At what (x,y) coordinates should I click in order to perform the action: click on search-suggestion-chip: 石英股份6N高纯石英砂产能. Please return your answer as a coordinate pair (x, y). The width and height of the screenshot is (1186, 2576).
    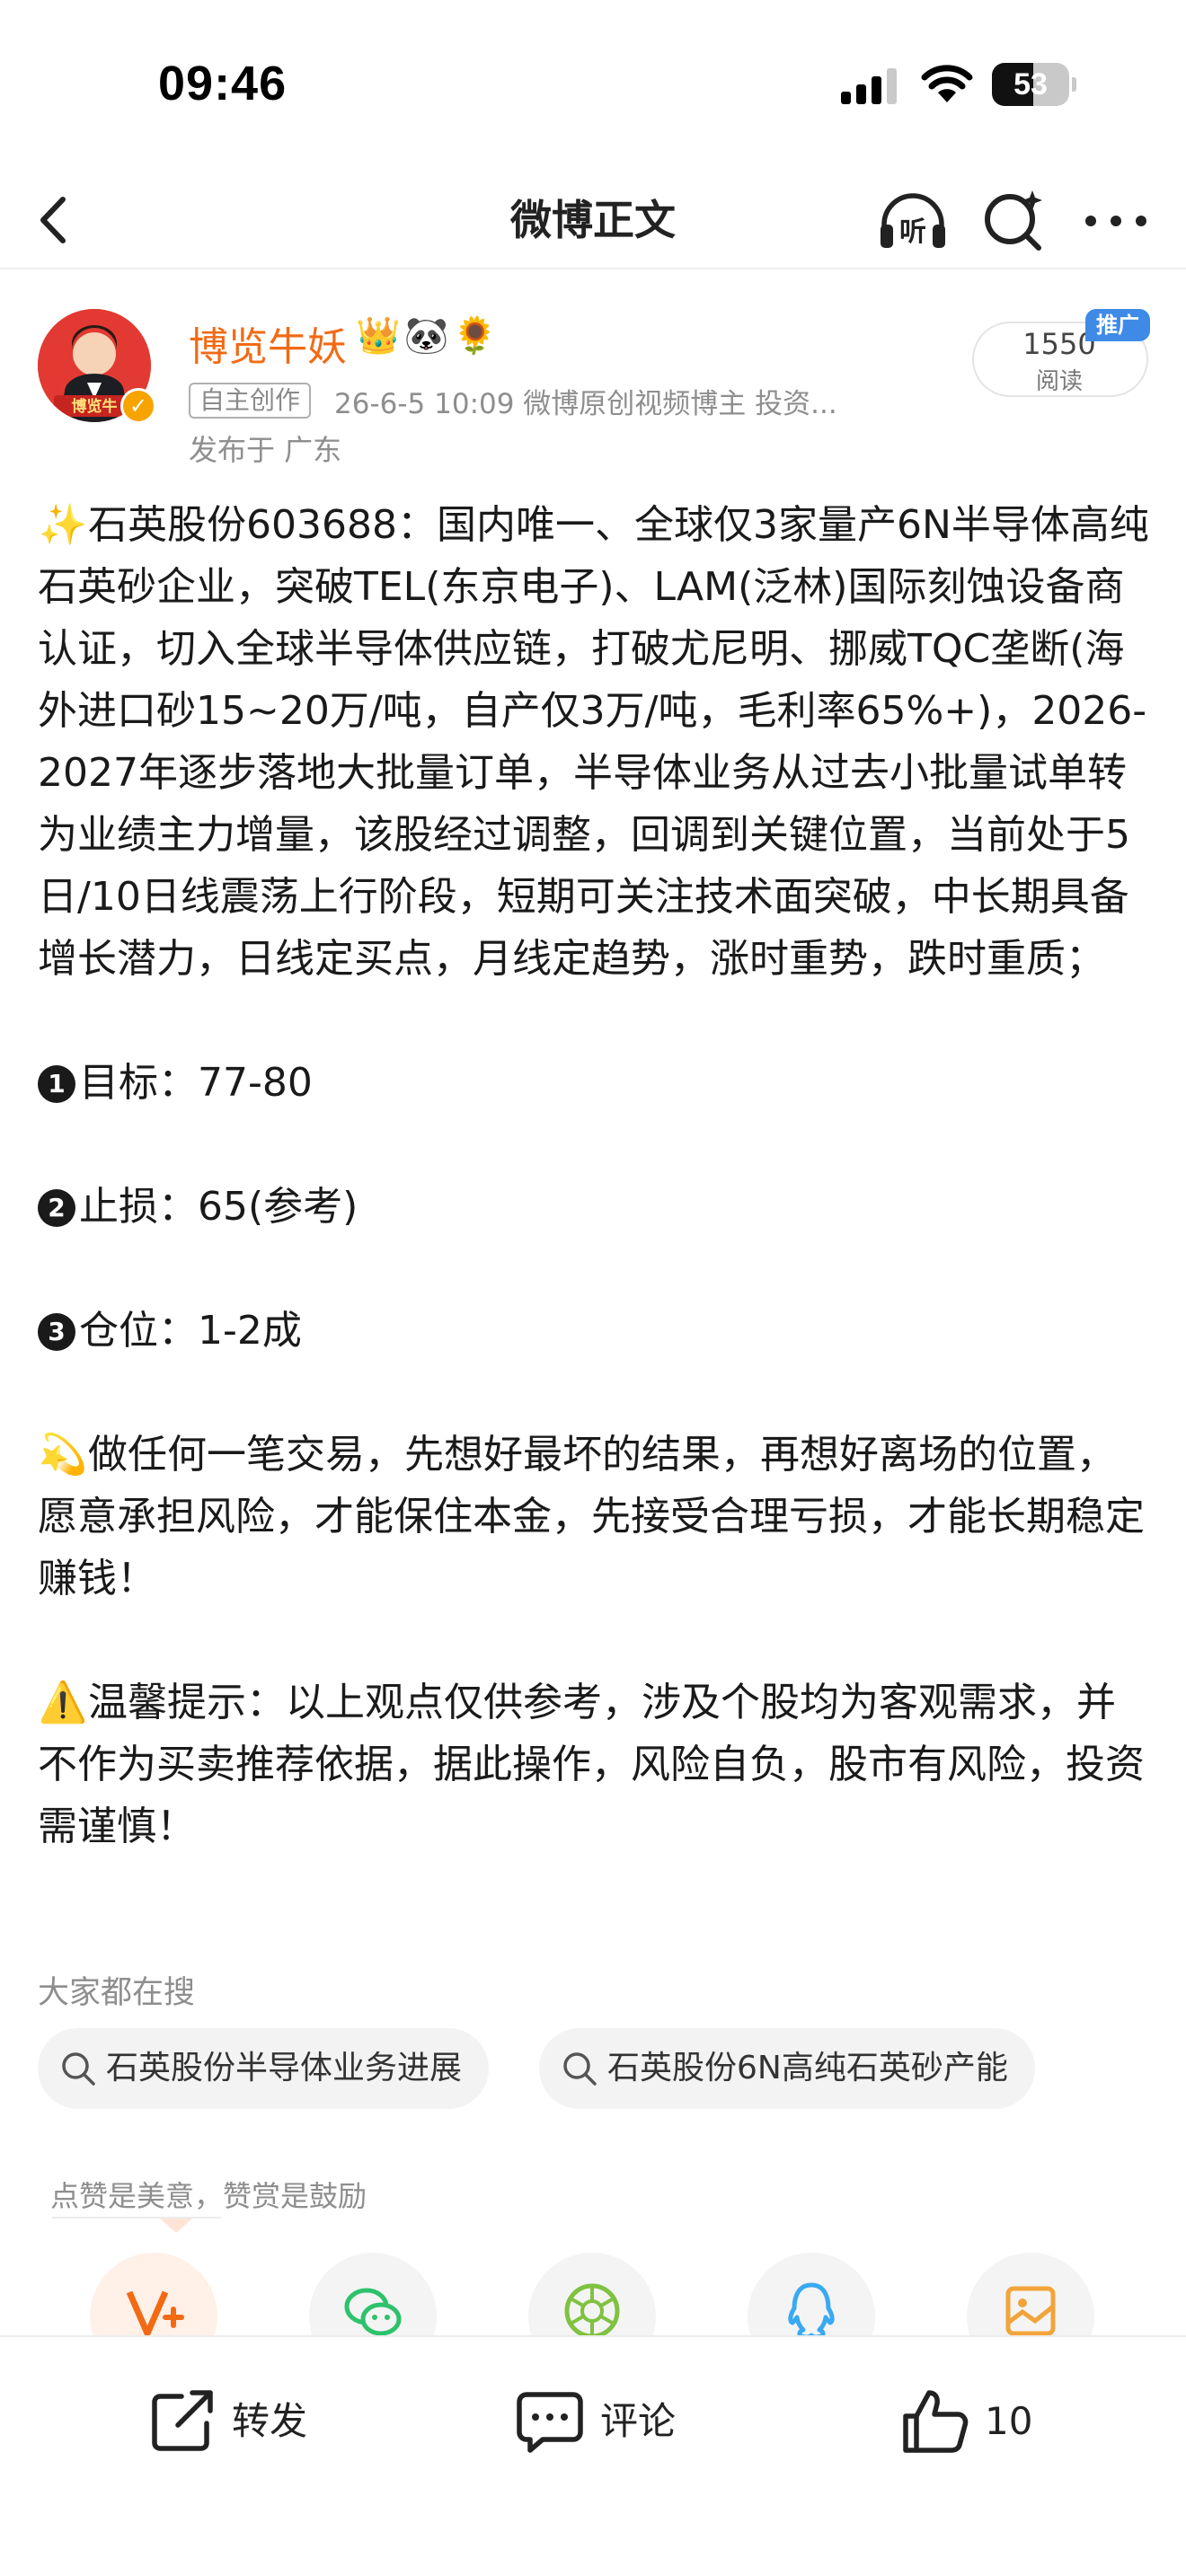
    Looking at the image, I should click on (787, 2068).